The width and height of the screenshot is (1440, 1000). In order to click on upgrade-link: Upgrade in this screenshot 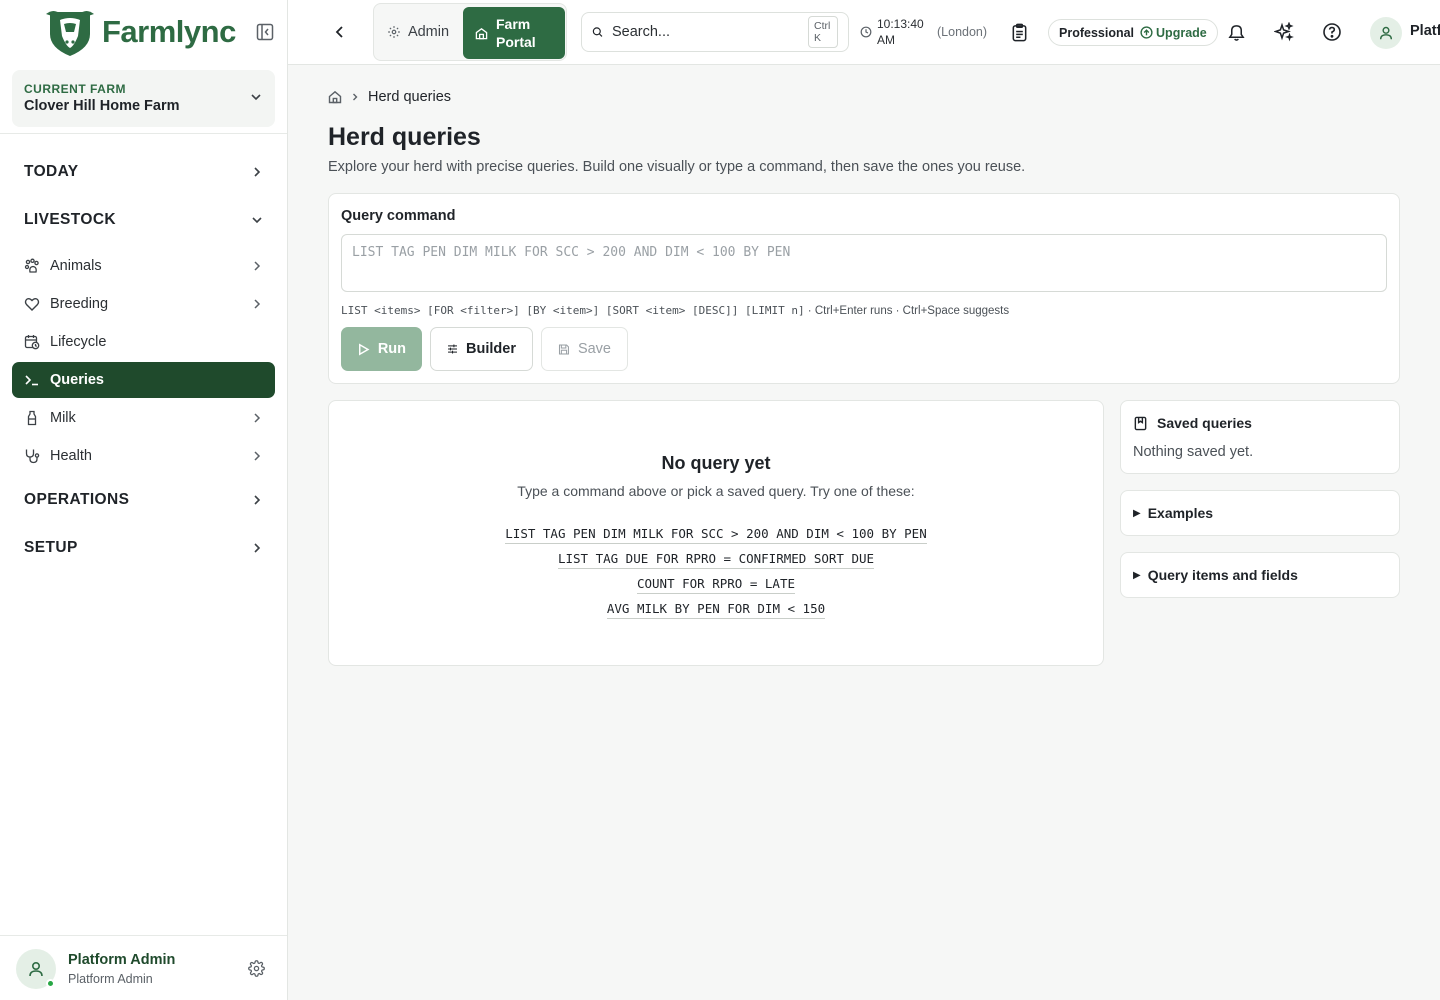, I will do `click(1173, 33)`.